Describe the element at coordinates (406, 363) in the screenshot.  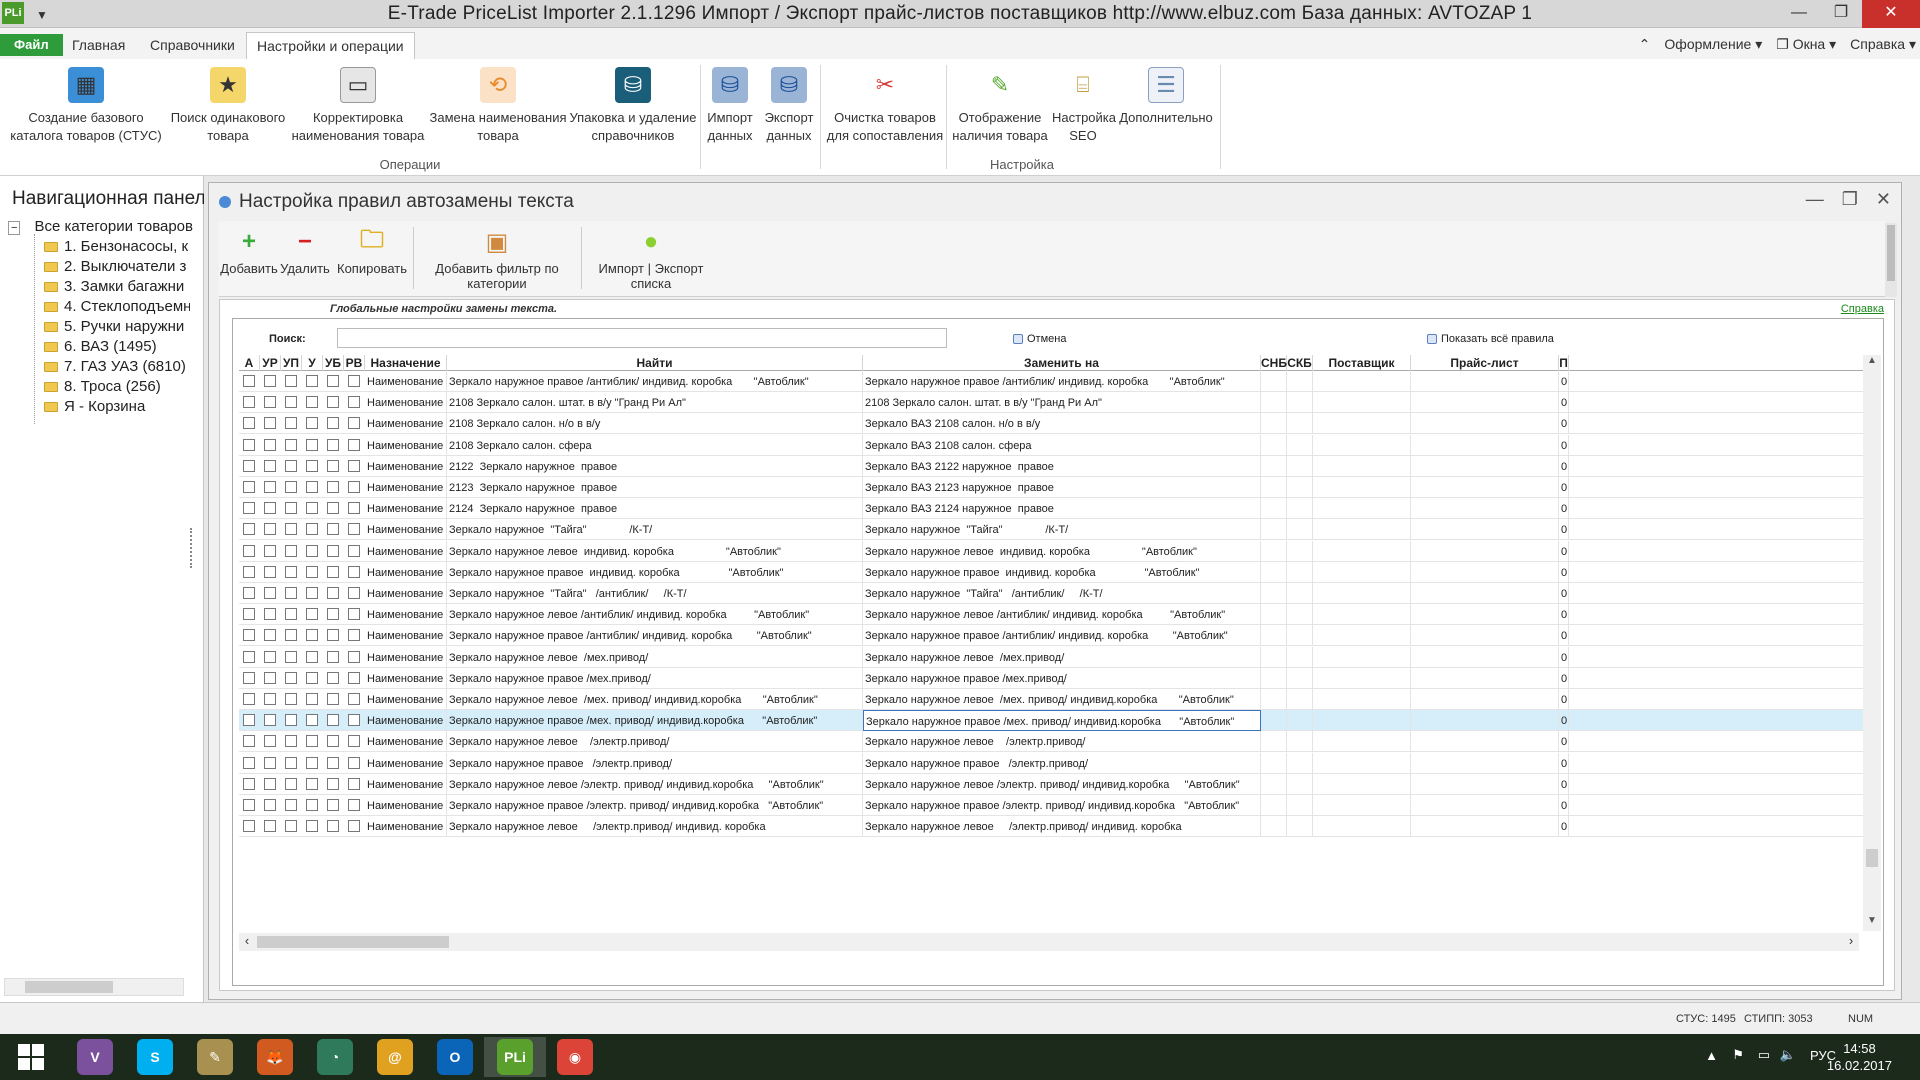
I see `column-header: Назначение` at that location.